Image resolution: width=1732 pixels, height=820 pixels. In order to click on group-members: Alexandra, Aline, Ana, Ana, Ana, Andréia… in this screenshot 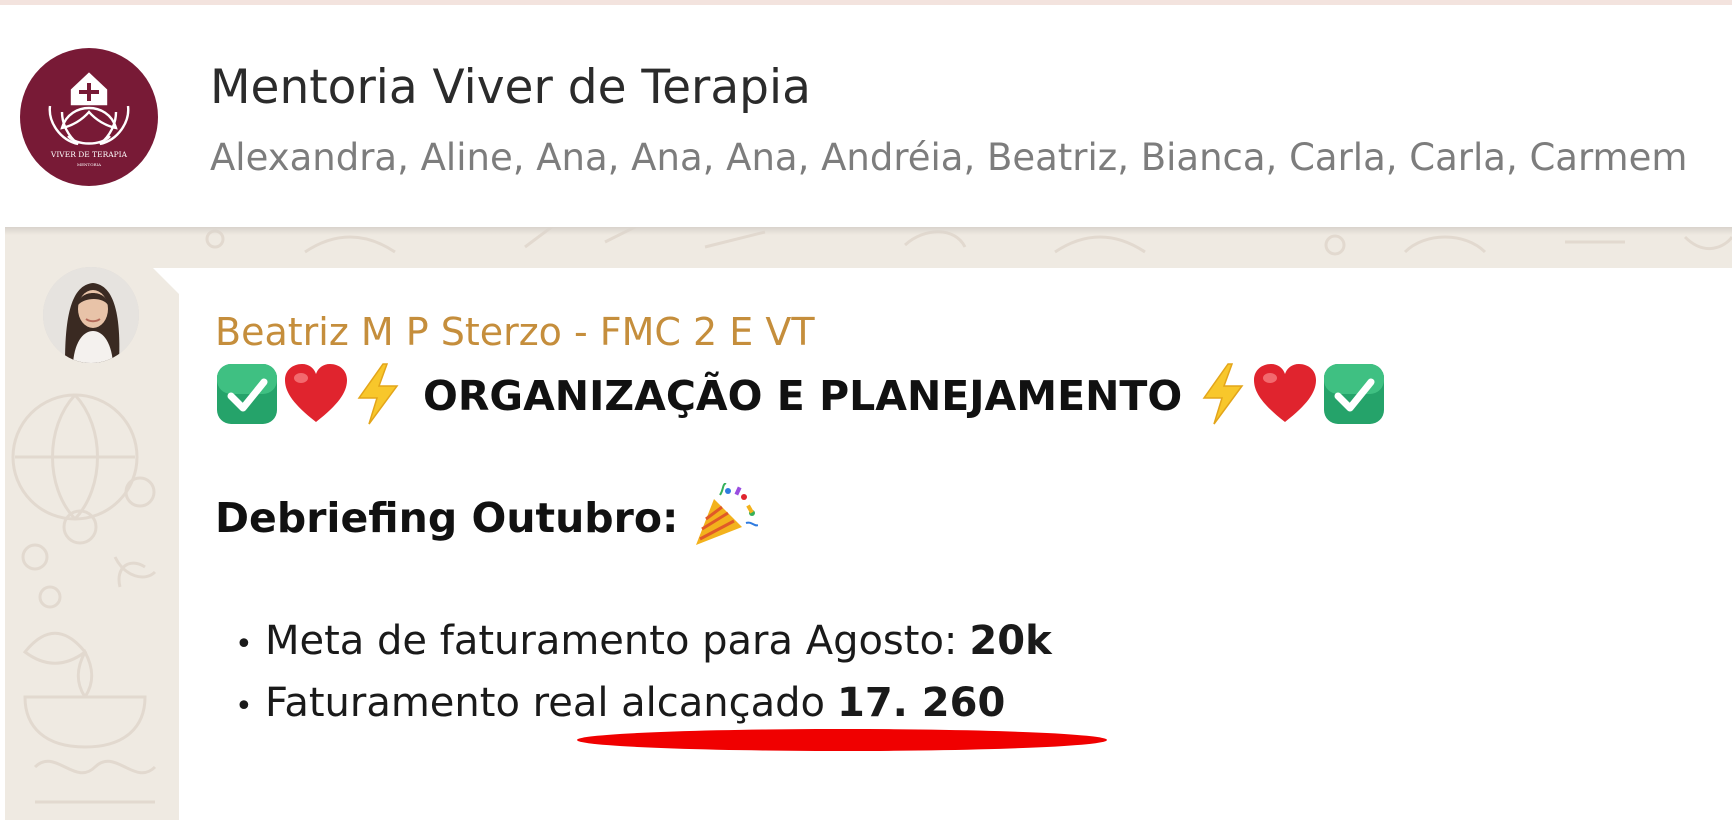, I will do `click(971, 157)`.